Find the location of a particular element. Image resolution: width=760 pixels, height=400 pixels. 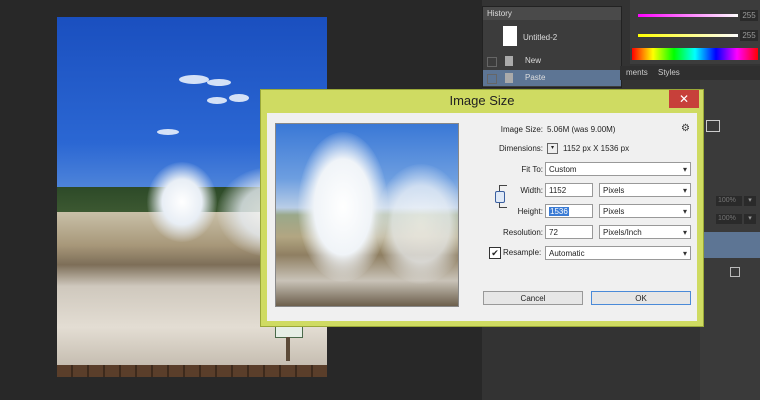

history-item-paste: Paste is located at coordinates (552, 78).